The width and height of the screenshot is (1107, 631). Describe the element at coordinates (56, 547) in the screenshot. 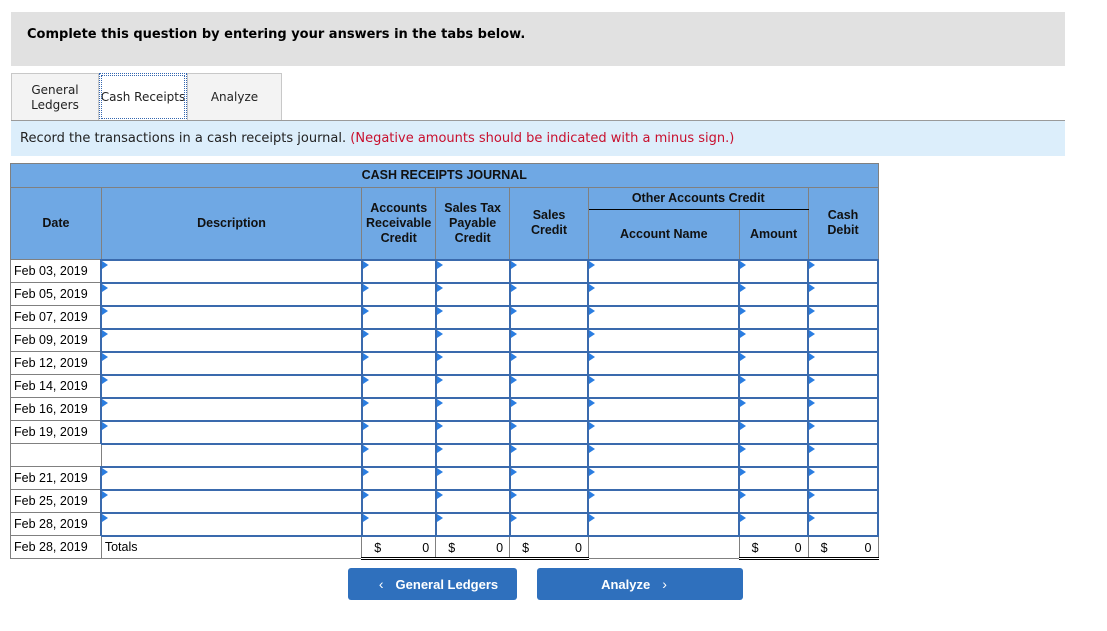

I see `totals-date: Feb 28, 2019` at that location.